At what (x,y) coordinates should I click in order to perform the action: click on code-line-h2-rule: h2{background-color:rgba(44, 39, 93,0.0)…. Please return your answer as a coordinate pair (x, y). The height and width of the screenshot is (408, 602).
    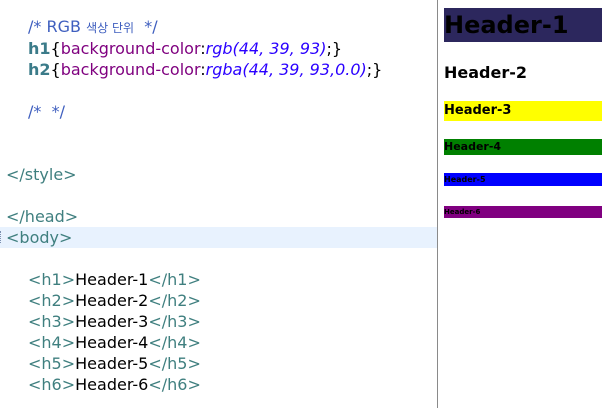
    Looking at the image, I should click on (205, 69).